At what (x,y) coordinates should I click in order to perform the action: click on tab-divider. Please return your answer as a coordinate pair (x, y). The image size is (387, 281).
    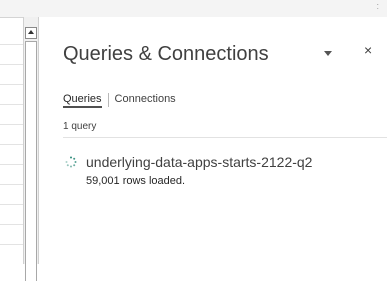
    Looking at the image, I should click on (108, 100).